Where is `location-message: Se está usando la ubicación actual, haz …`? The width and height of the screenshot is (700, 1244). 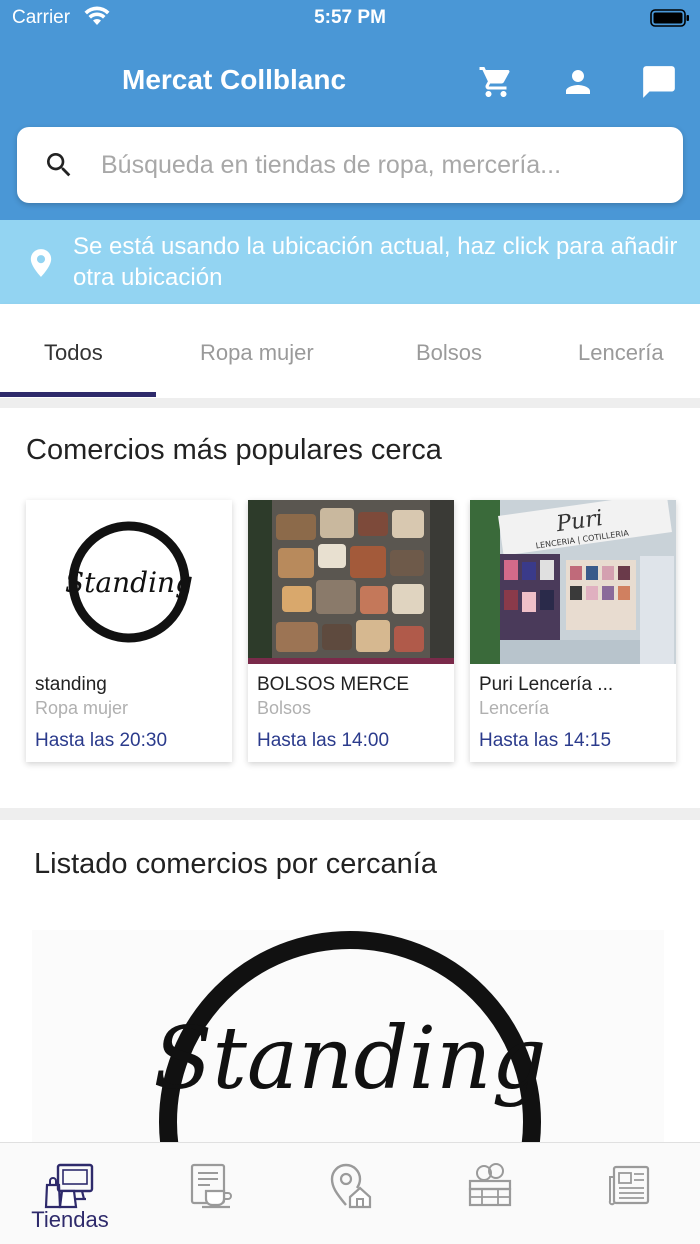 location-message: Se está usando la ubicación actual, haz … is located at coordinates (375, 262).